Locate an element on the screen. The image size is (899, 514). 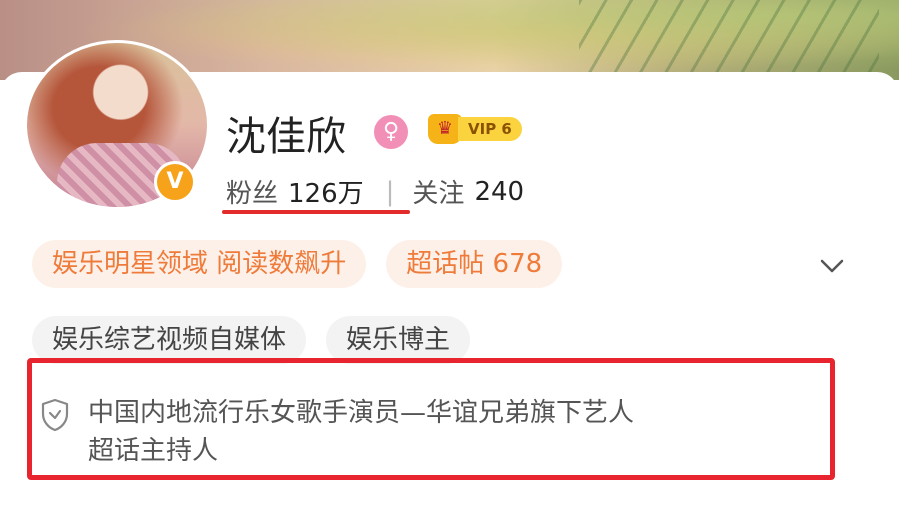
shield-icon is located at coordinates (55, 415).